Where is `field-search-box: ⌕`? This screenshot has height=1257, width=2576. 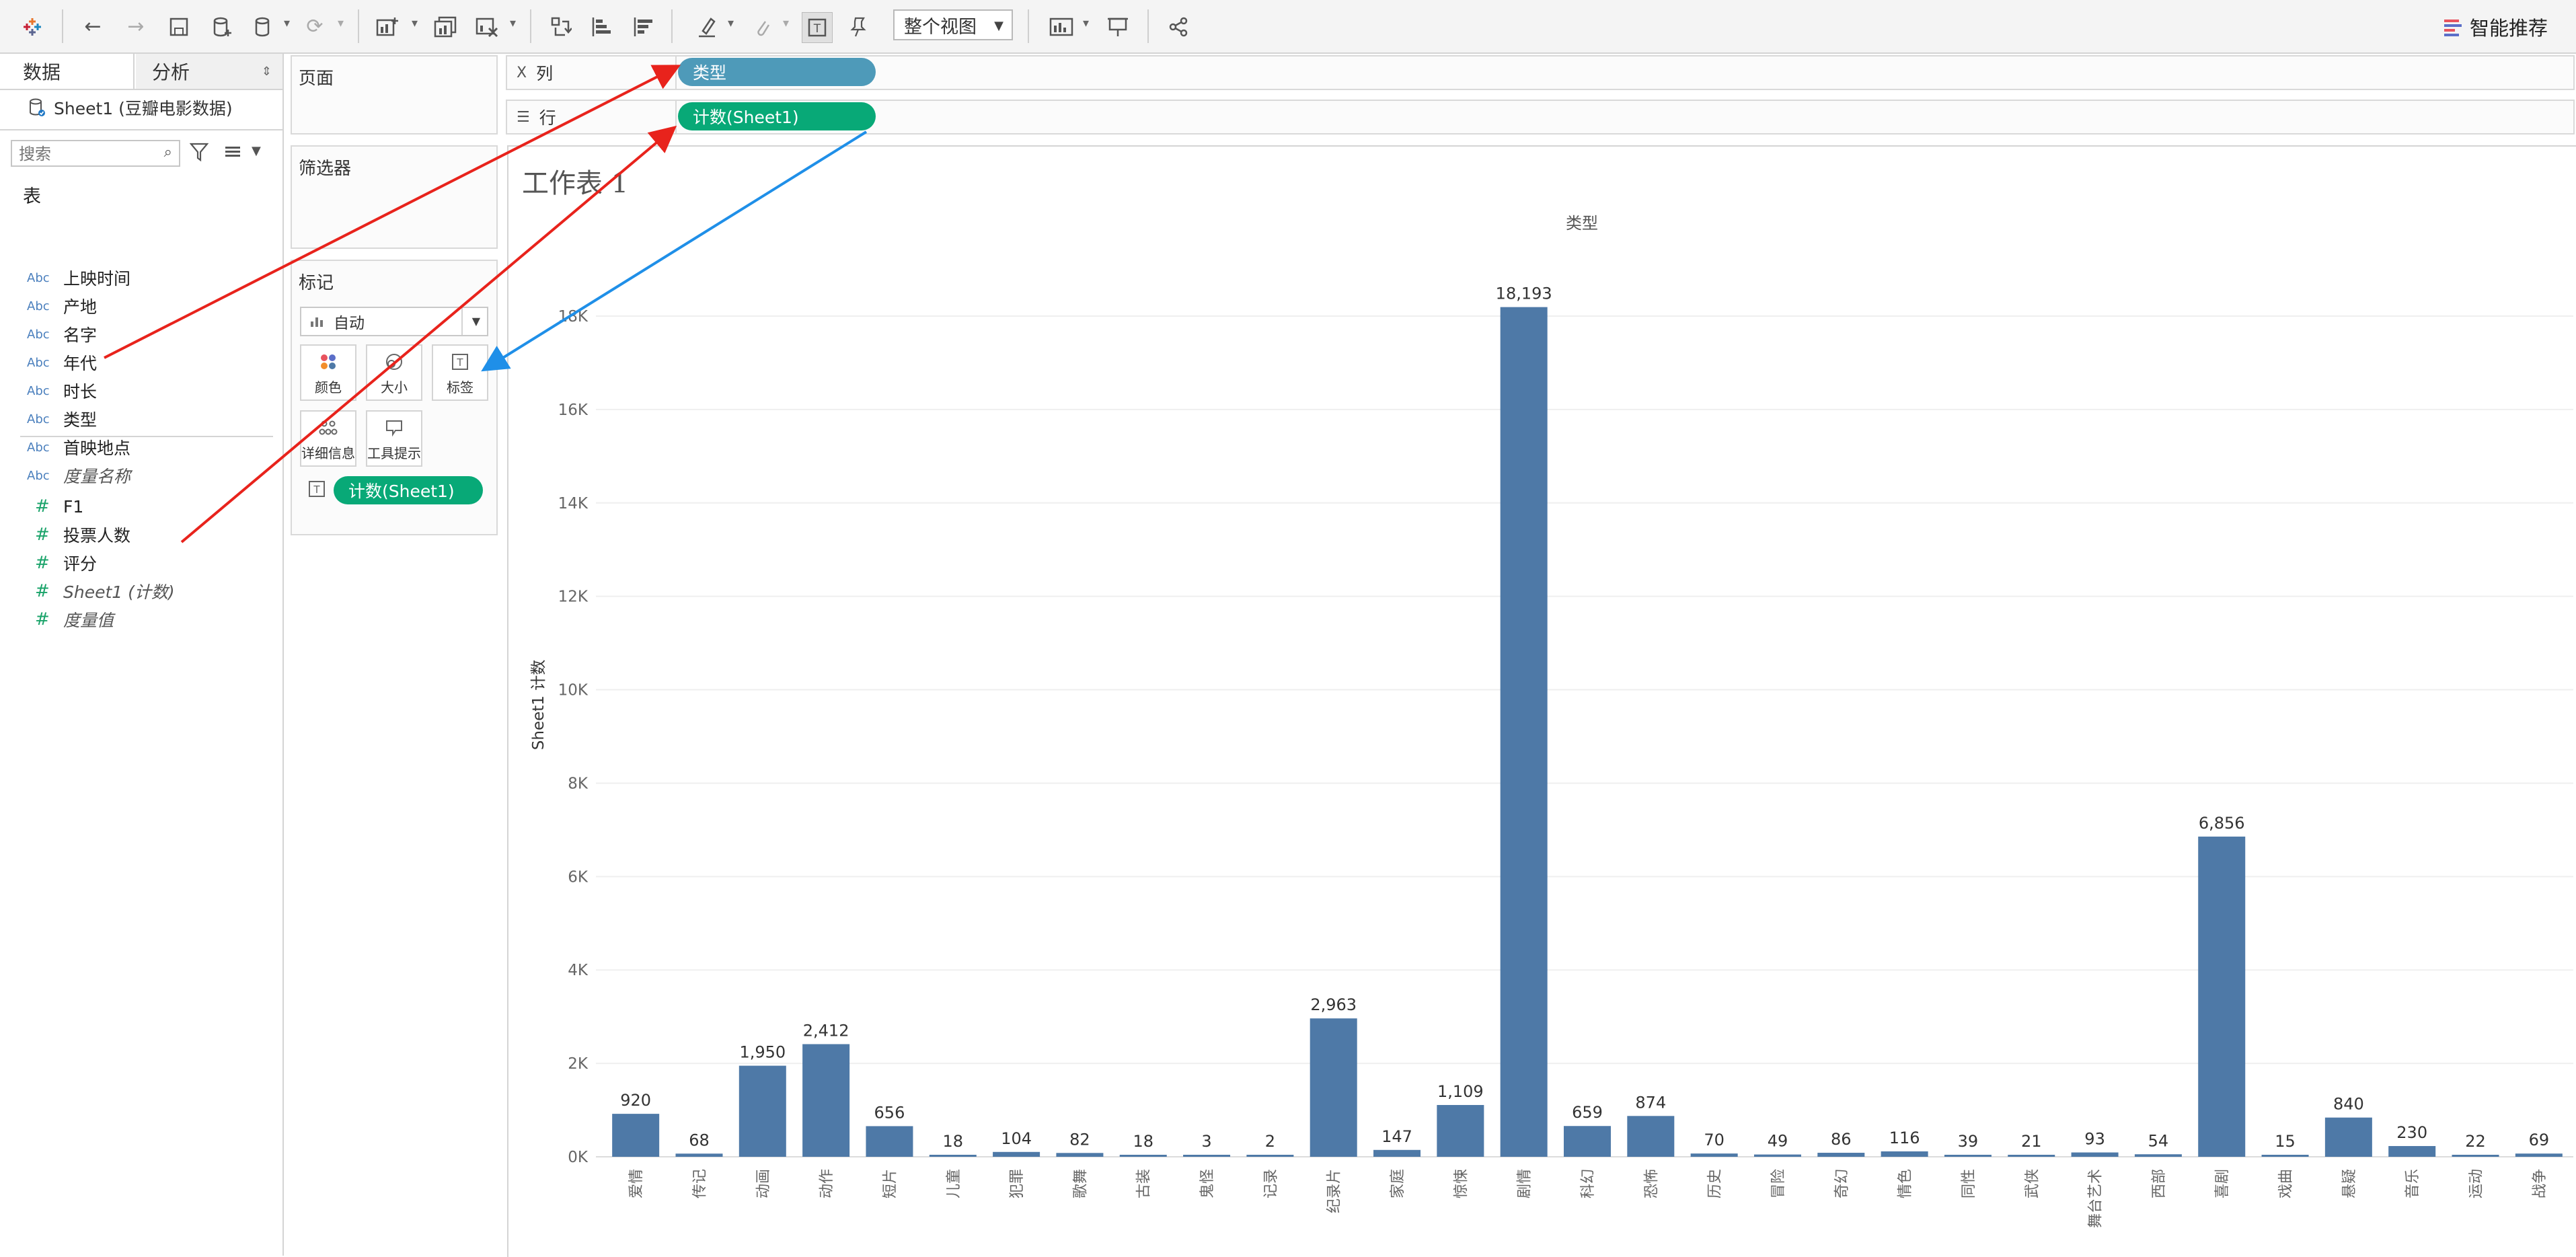 field-search-box: ⌕ is located at coordinates (95, 153).